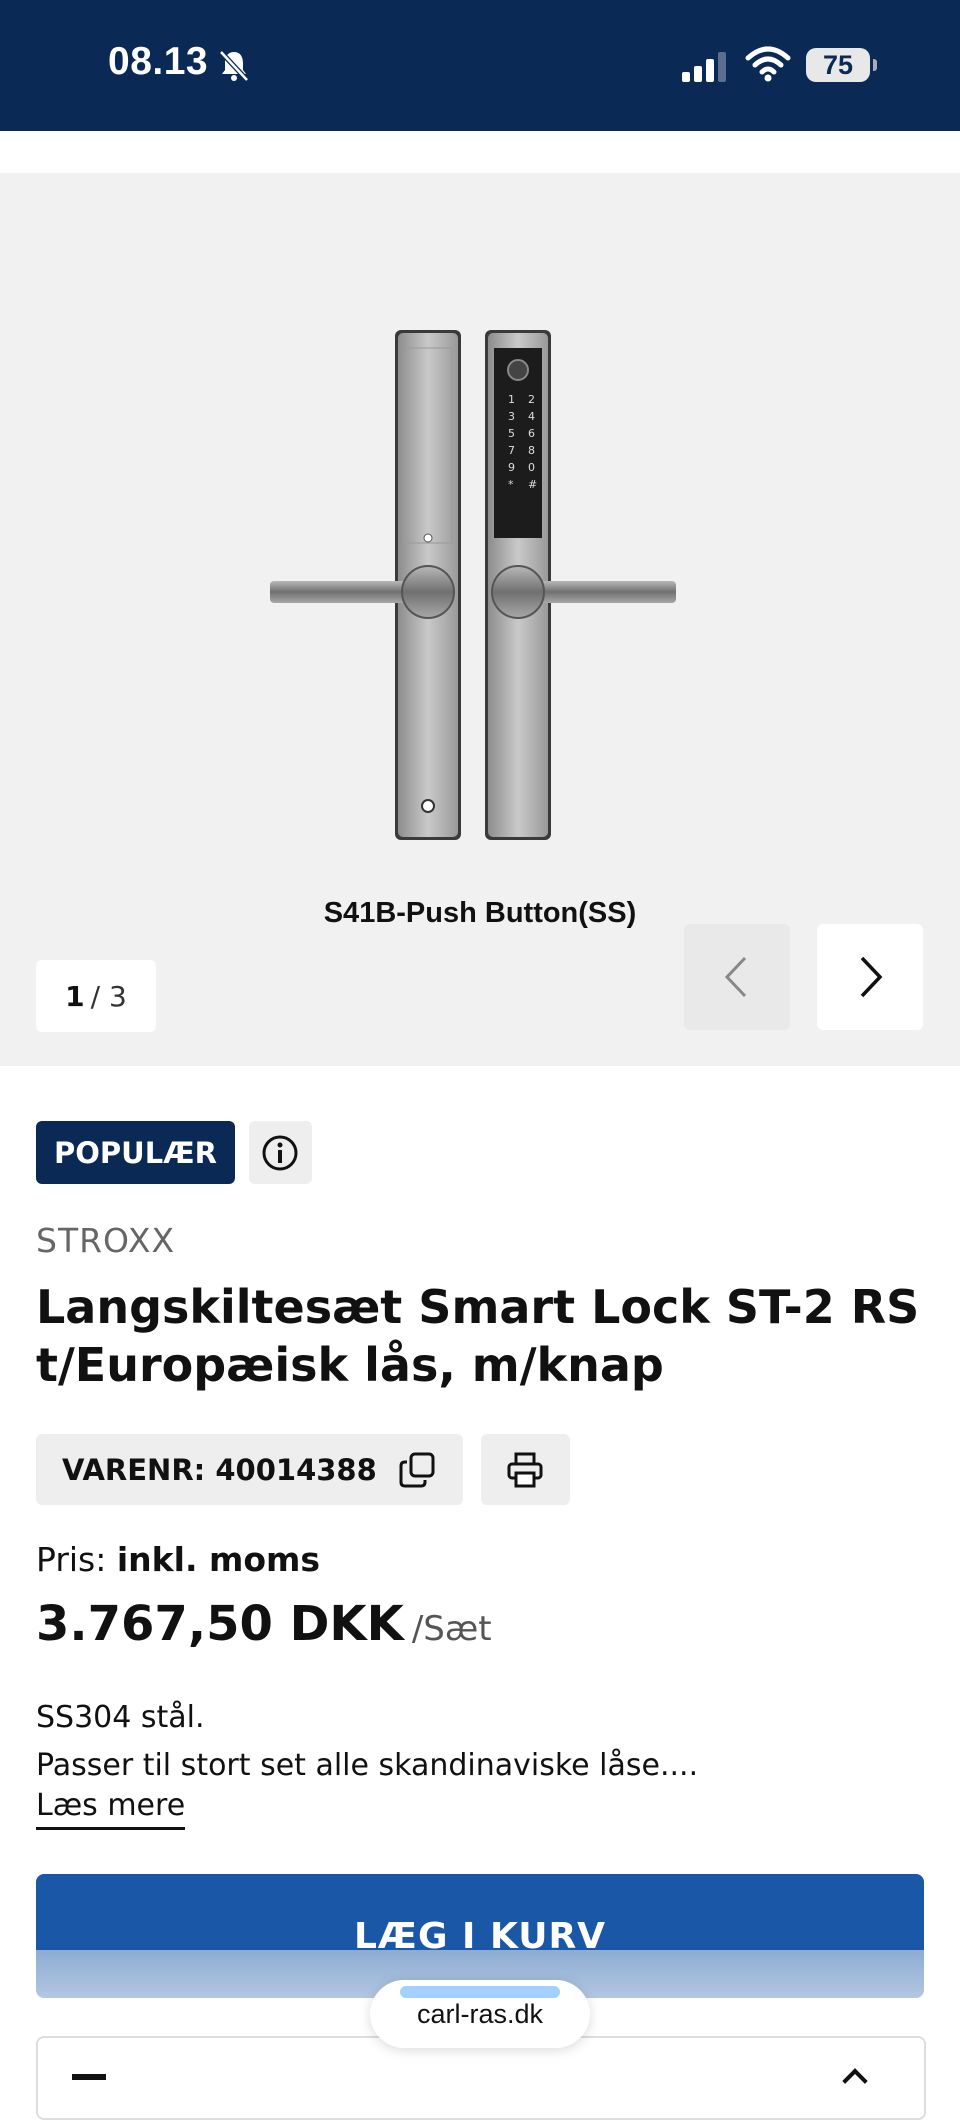 The image size is (960, 2120). Describe the element at coordinates (71, 1559) in the screenshot. I see `price-label-prefix: Pris:` at that location.